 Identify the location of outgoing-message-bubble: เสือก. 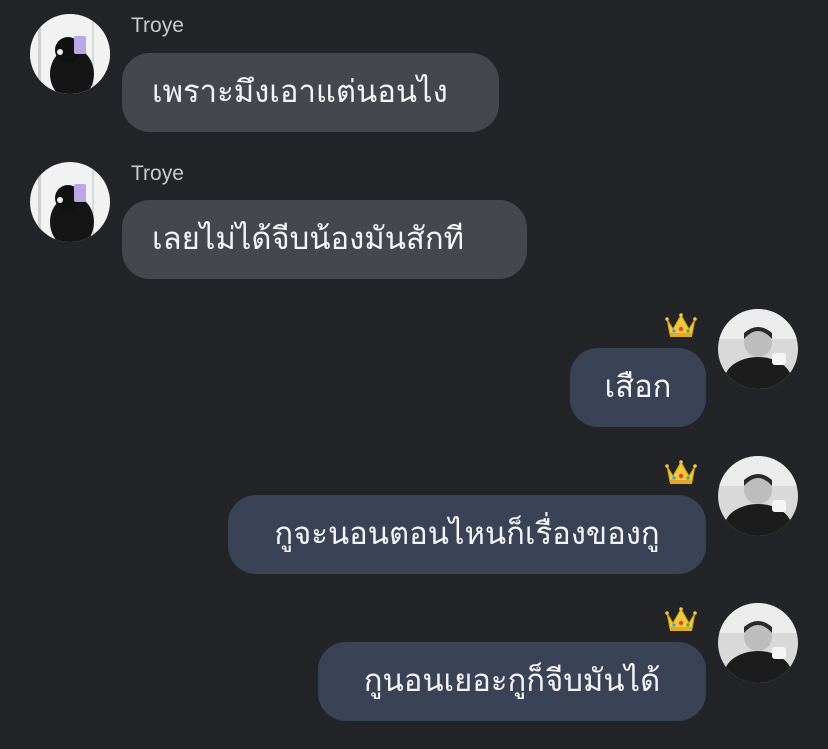
(638, 387).